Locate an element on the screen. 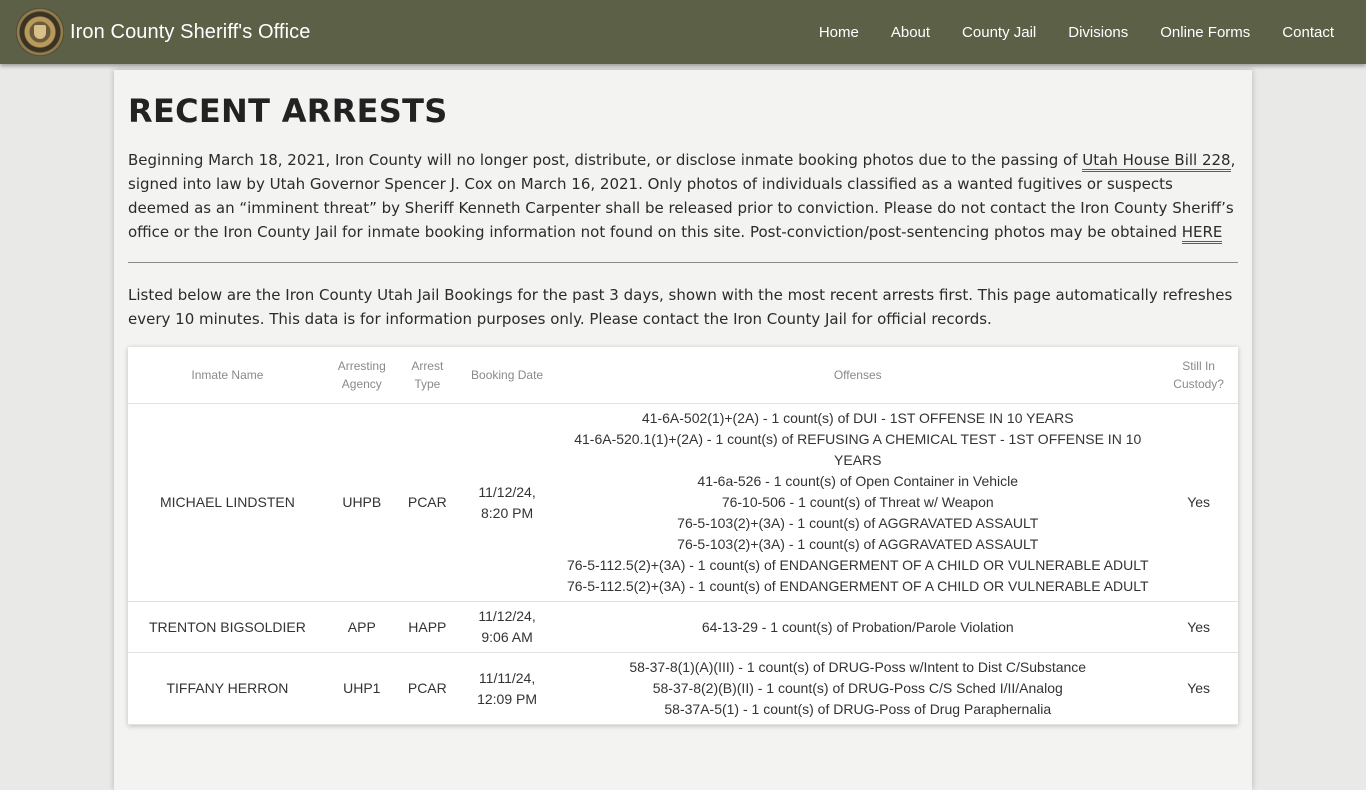 The height and width of the screenshot is (790, 1366). col-inmate-name: Inmate Name is located at coordinates (227, 375).